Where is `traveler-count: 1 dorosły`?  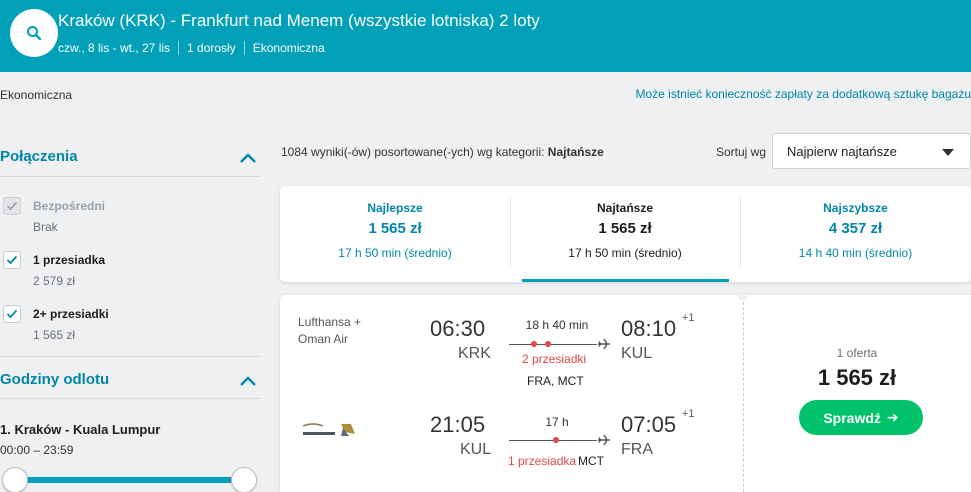 traveler-count: 1 dorosły is located at coordinates (211, 48).